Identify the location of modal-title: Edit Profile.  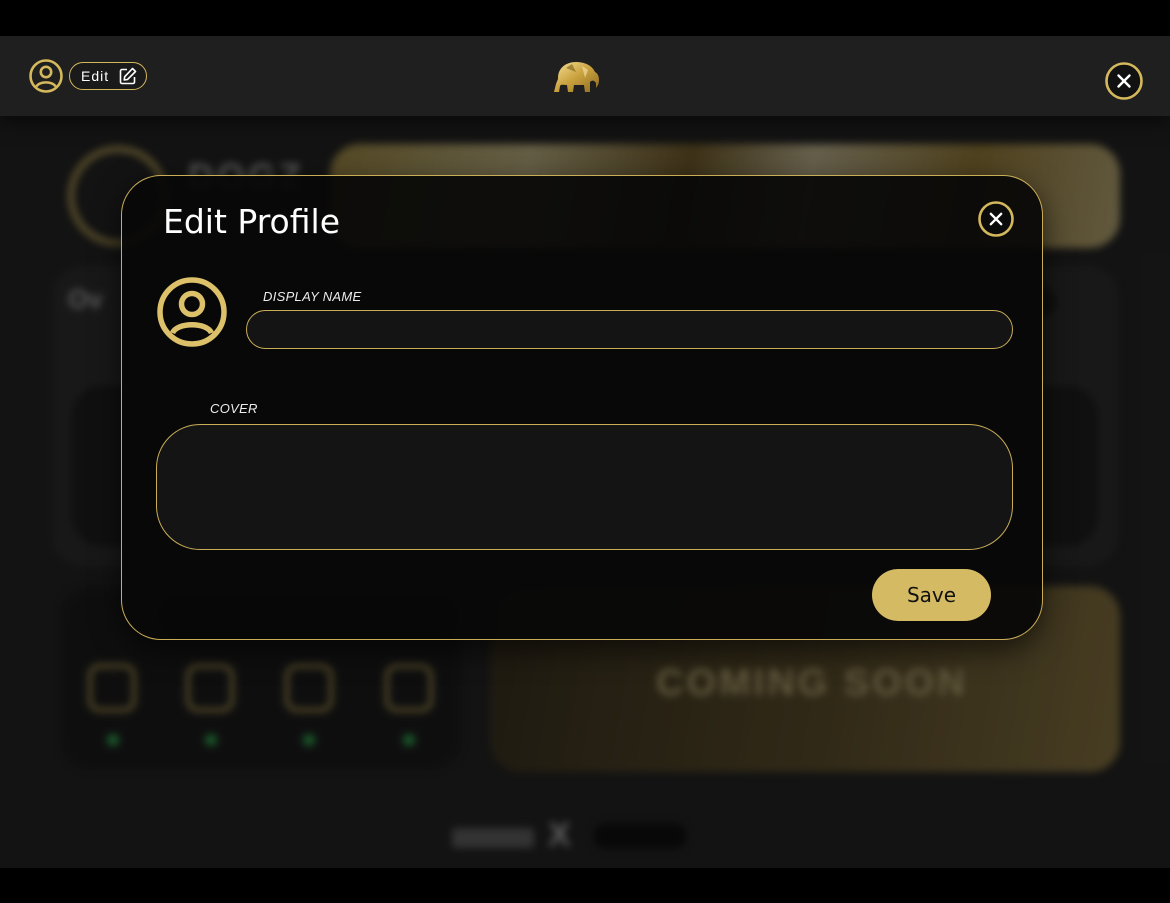
(252, 221).